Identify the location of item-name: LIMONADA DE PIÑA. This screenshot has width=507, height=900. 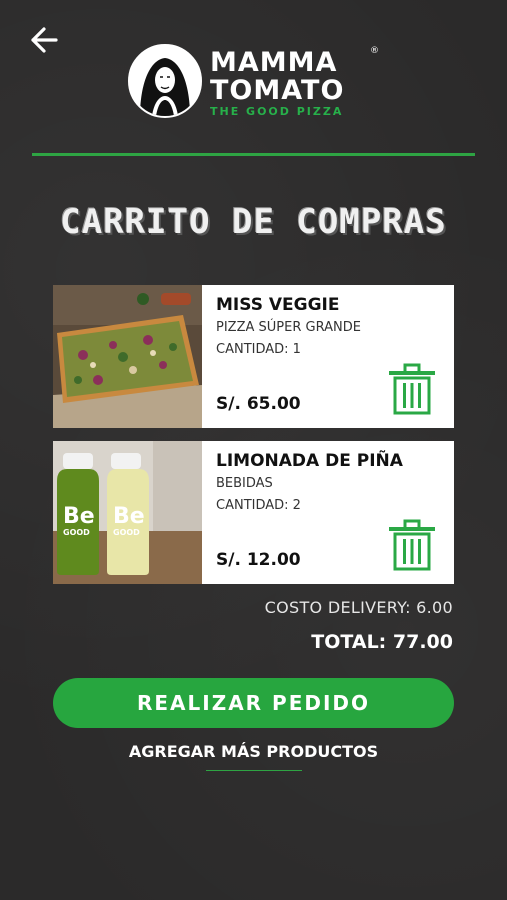
(309, 461).